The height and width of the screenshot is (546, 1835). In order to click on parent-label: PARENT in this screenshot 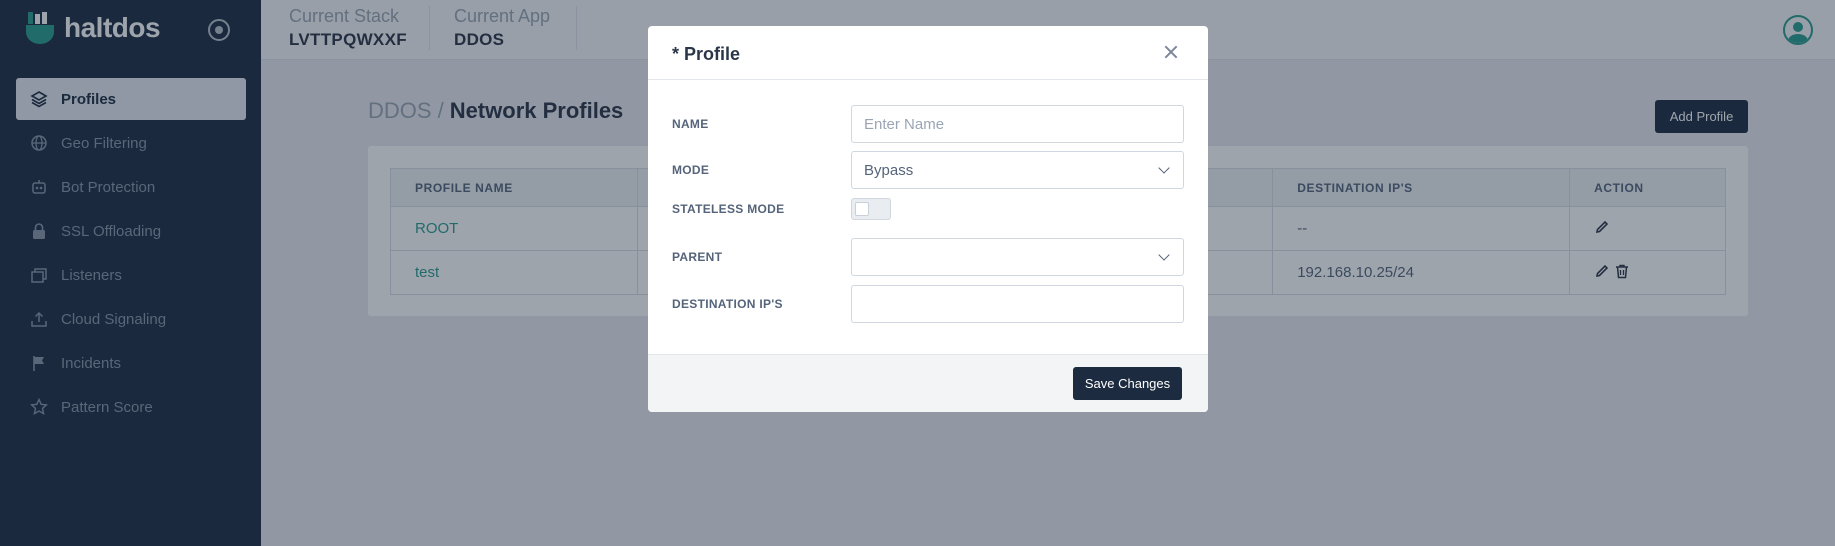, I will do `click(697, 257)`.